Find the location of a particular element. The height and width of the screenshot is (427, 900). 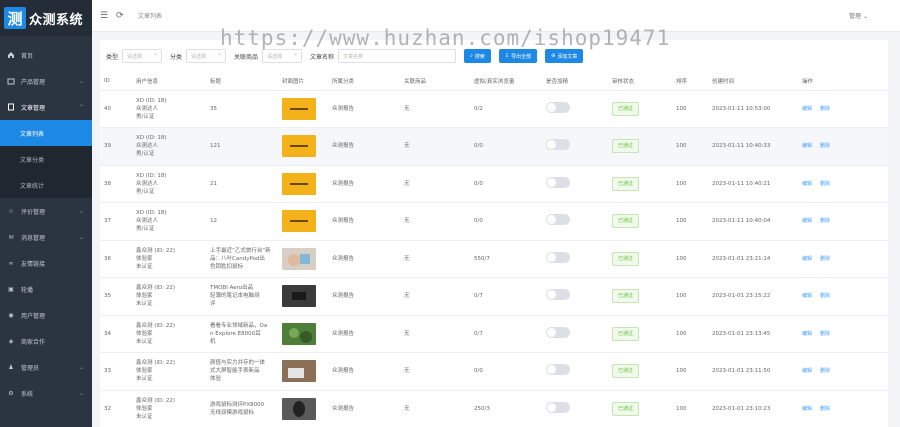

sidebar-item-articles: 文章管理 ⌃ is located at coordinates (46, 107).